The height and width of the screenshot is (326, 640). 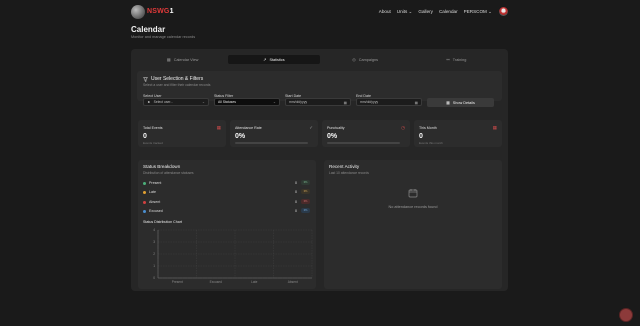 What do you see at coordinates (156, 211) in the screenshot?
I see `status-name: Excused` at bounding box center [156, 211].